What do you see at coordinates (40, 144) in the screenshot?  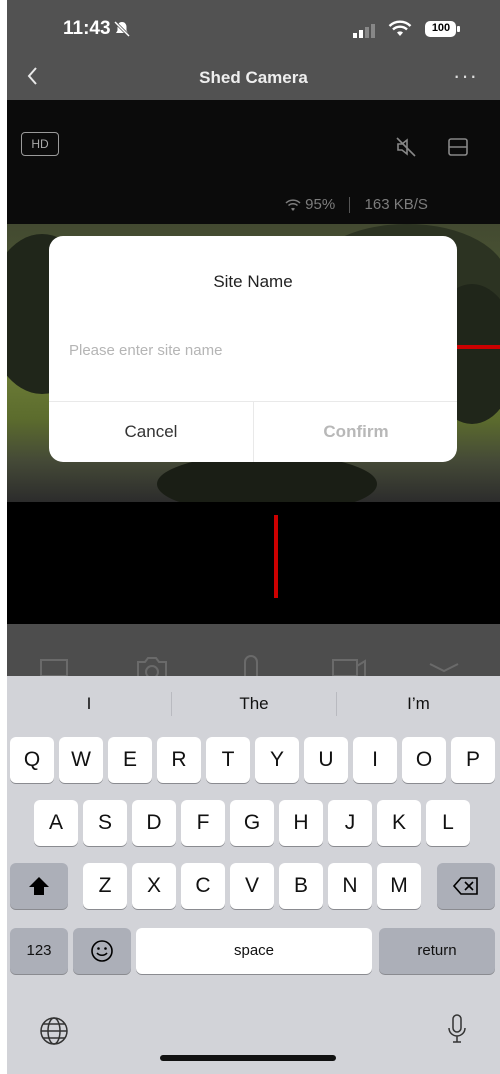 I see `hd-quality-button: HD` at bounding box center [40, 144].